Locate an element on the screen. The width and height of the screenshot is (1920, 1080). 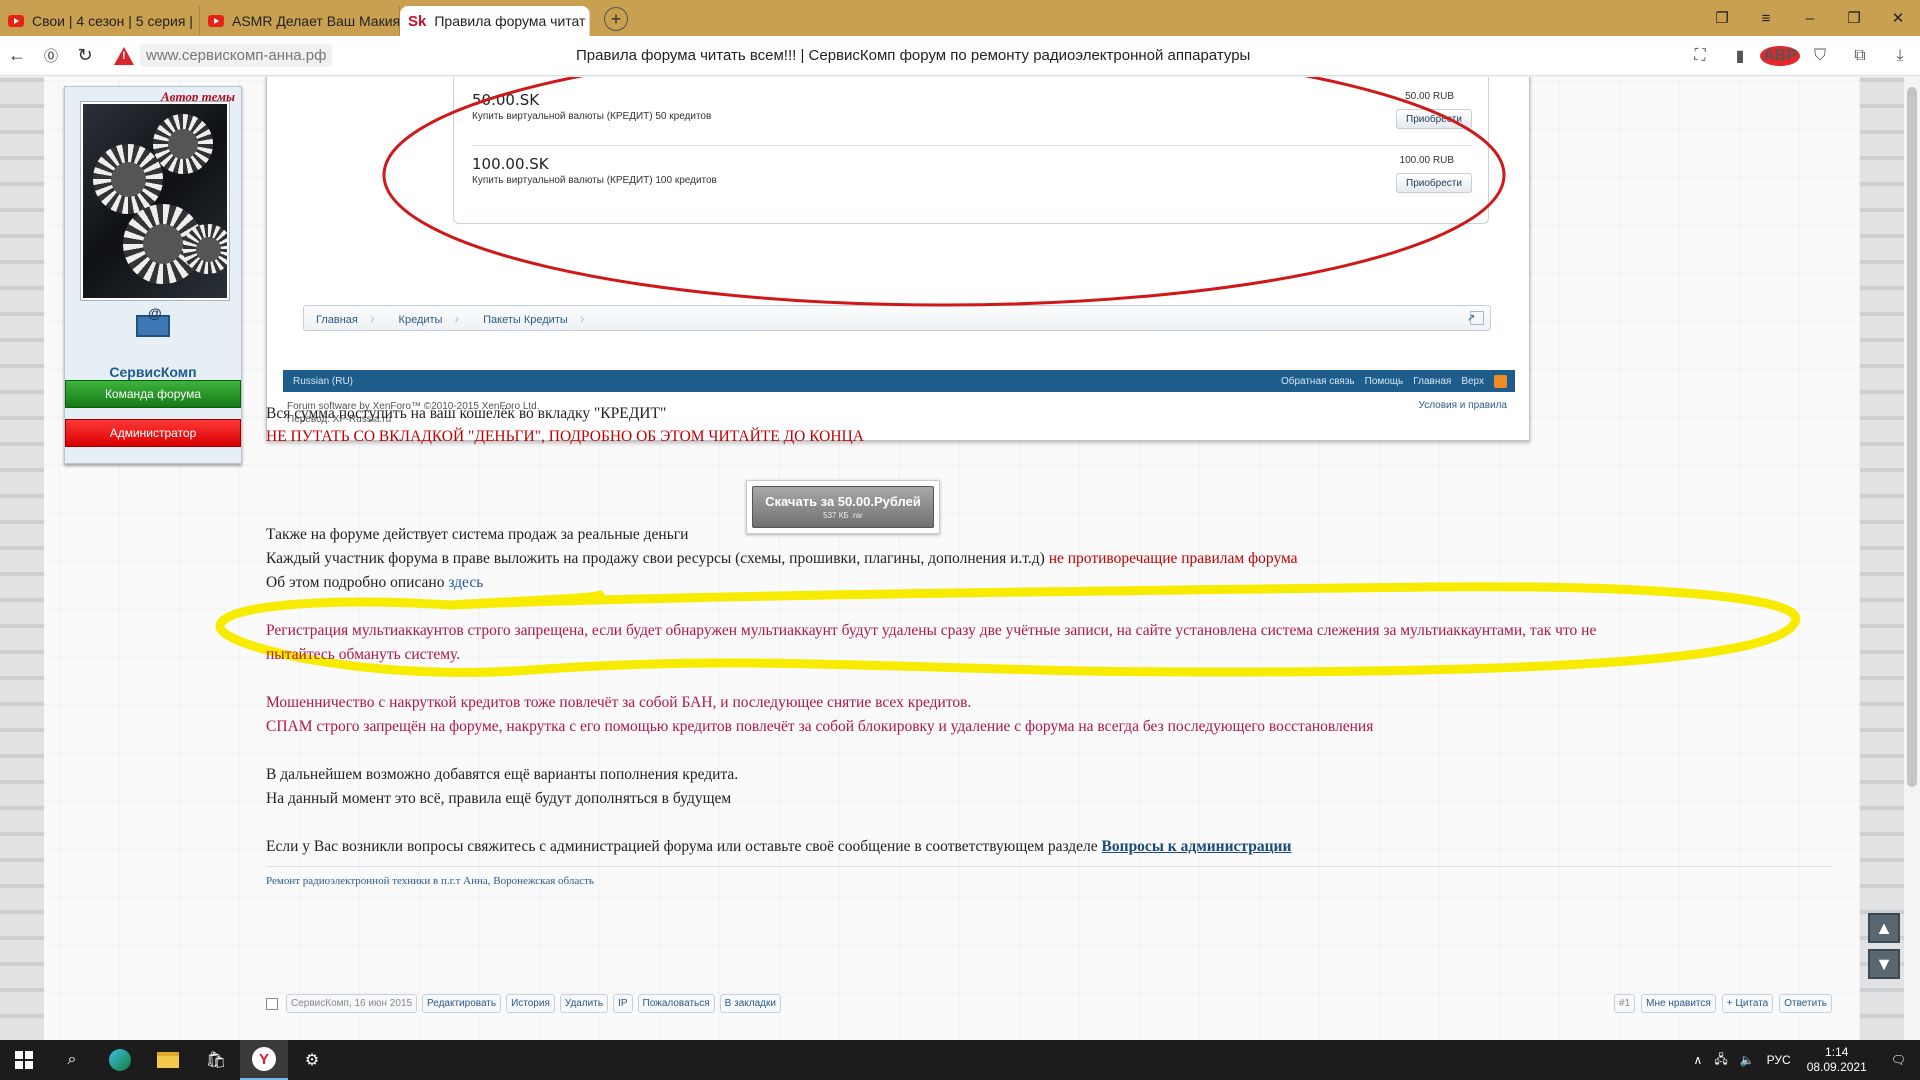
download-icon: ⤓ is located at coordinates (1900, 56).